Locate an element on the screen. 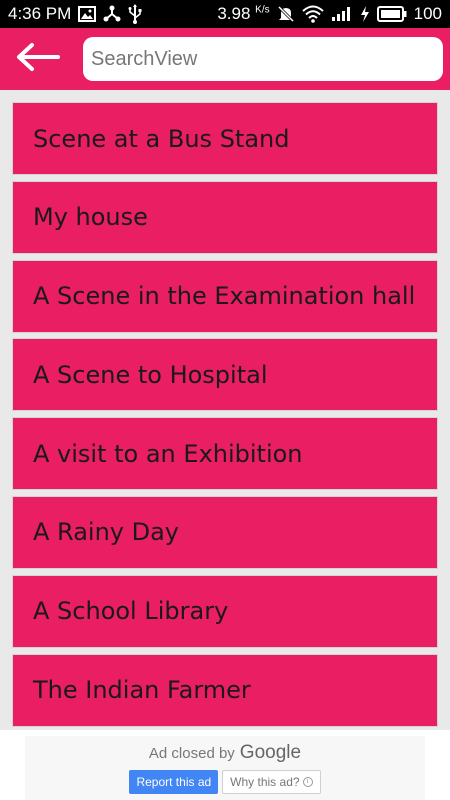 The image size is (450, 800). why-this-ad-button: Why this ad? i is located at coordinates (271, 782).